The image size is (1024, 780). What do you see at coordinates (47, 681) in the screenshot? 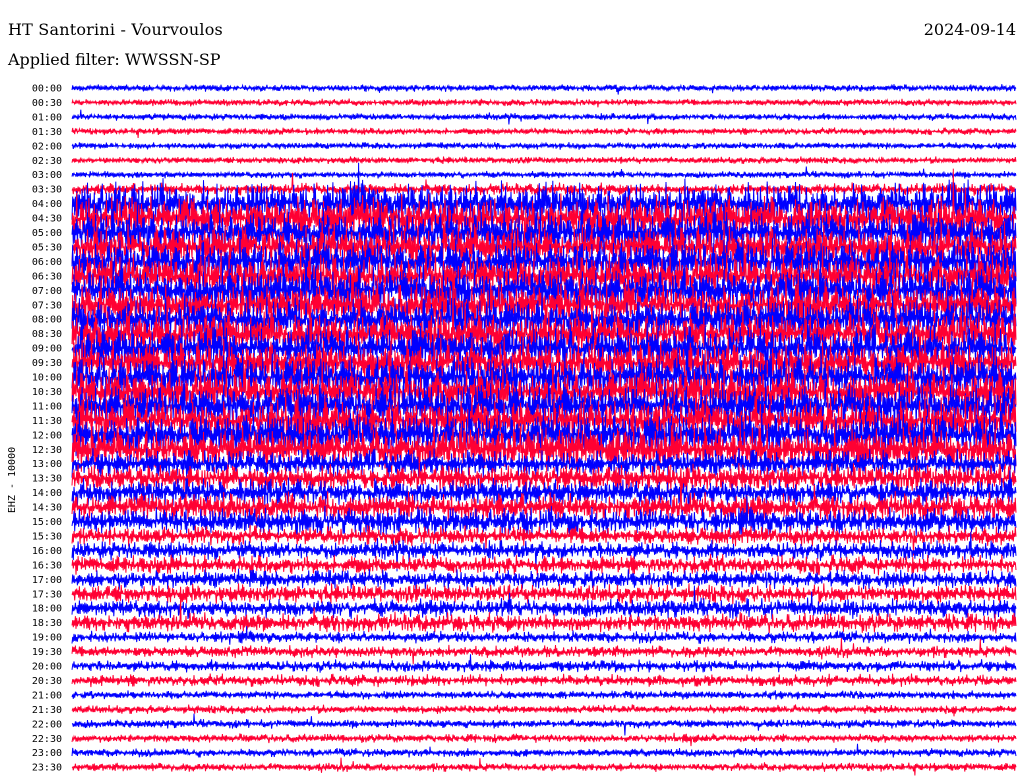
I see `row-label: 20:30` at bounding box center [47, 681].